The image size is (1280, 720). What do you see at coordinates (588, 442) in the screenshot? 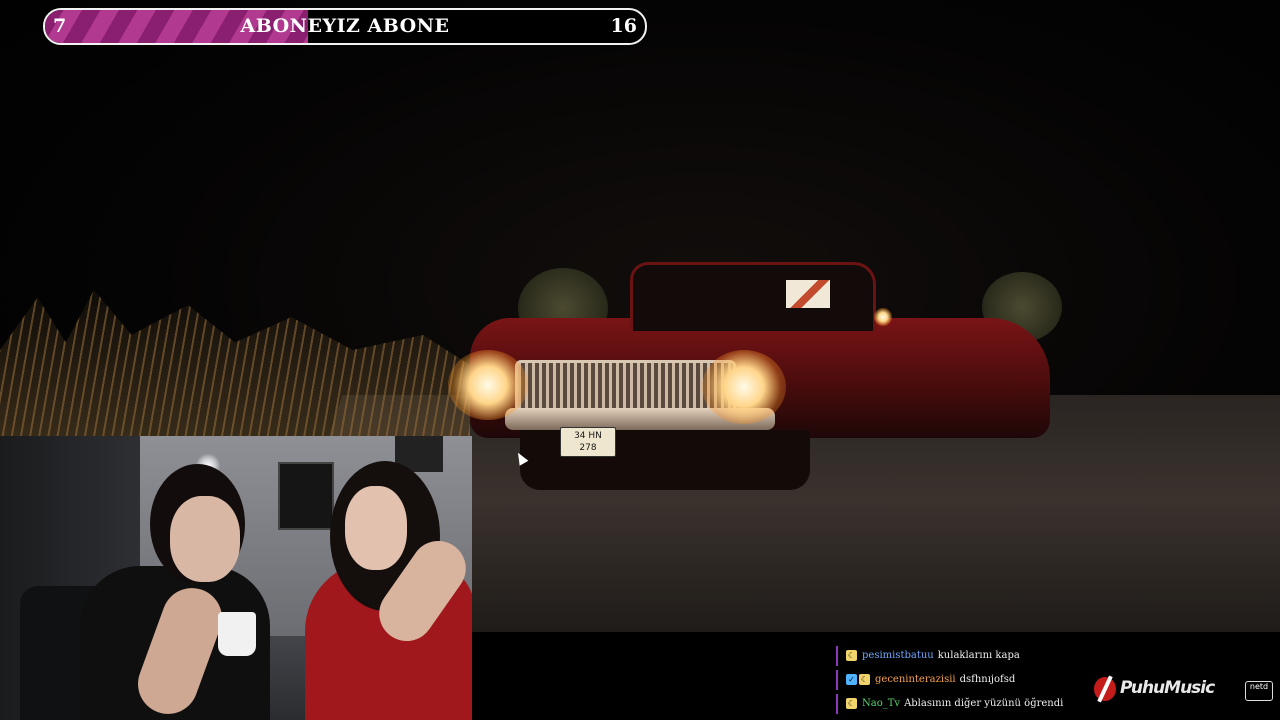
I see `license-plate: 34 HN 278` at bounding box center [588, 442].